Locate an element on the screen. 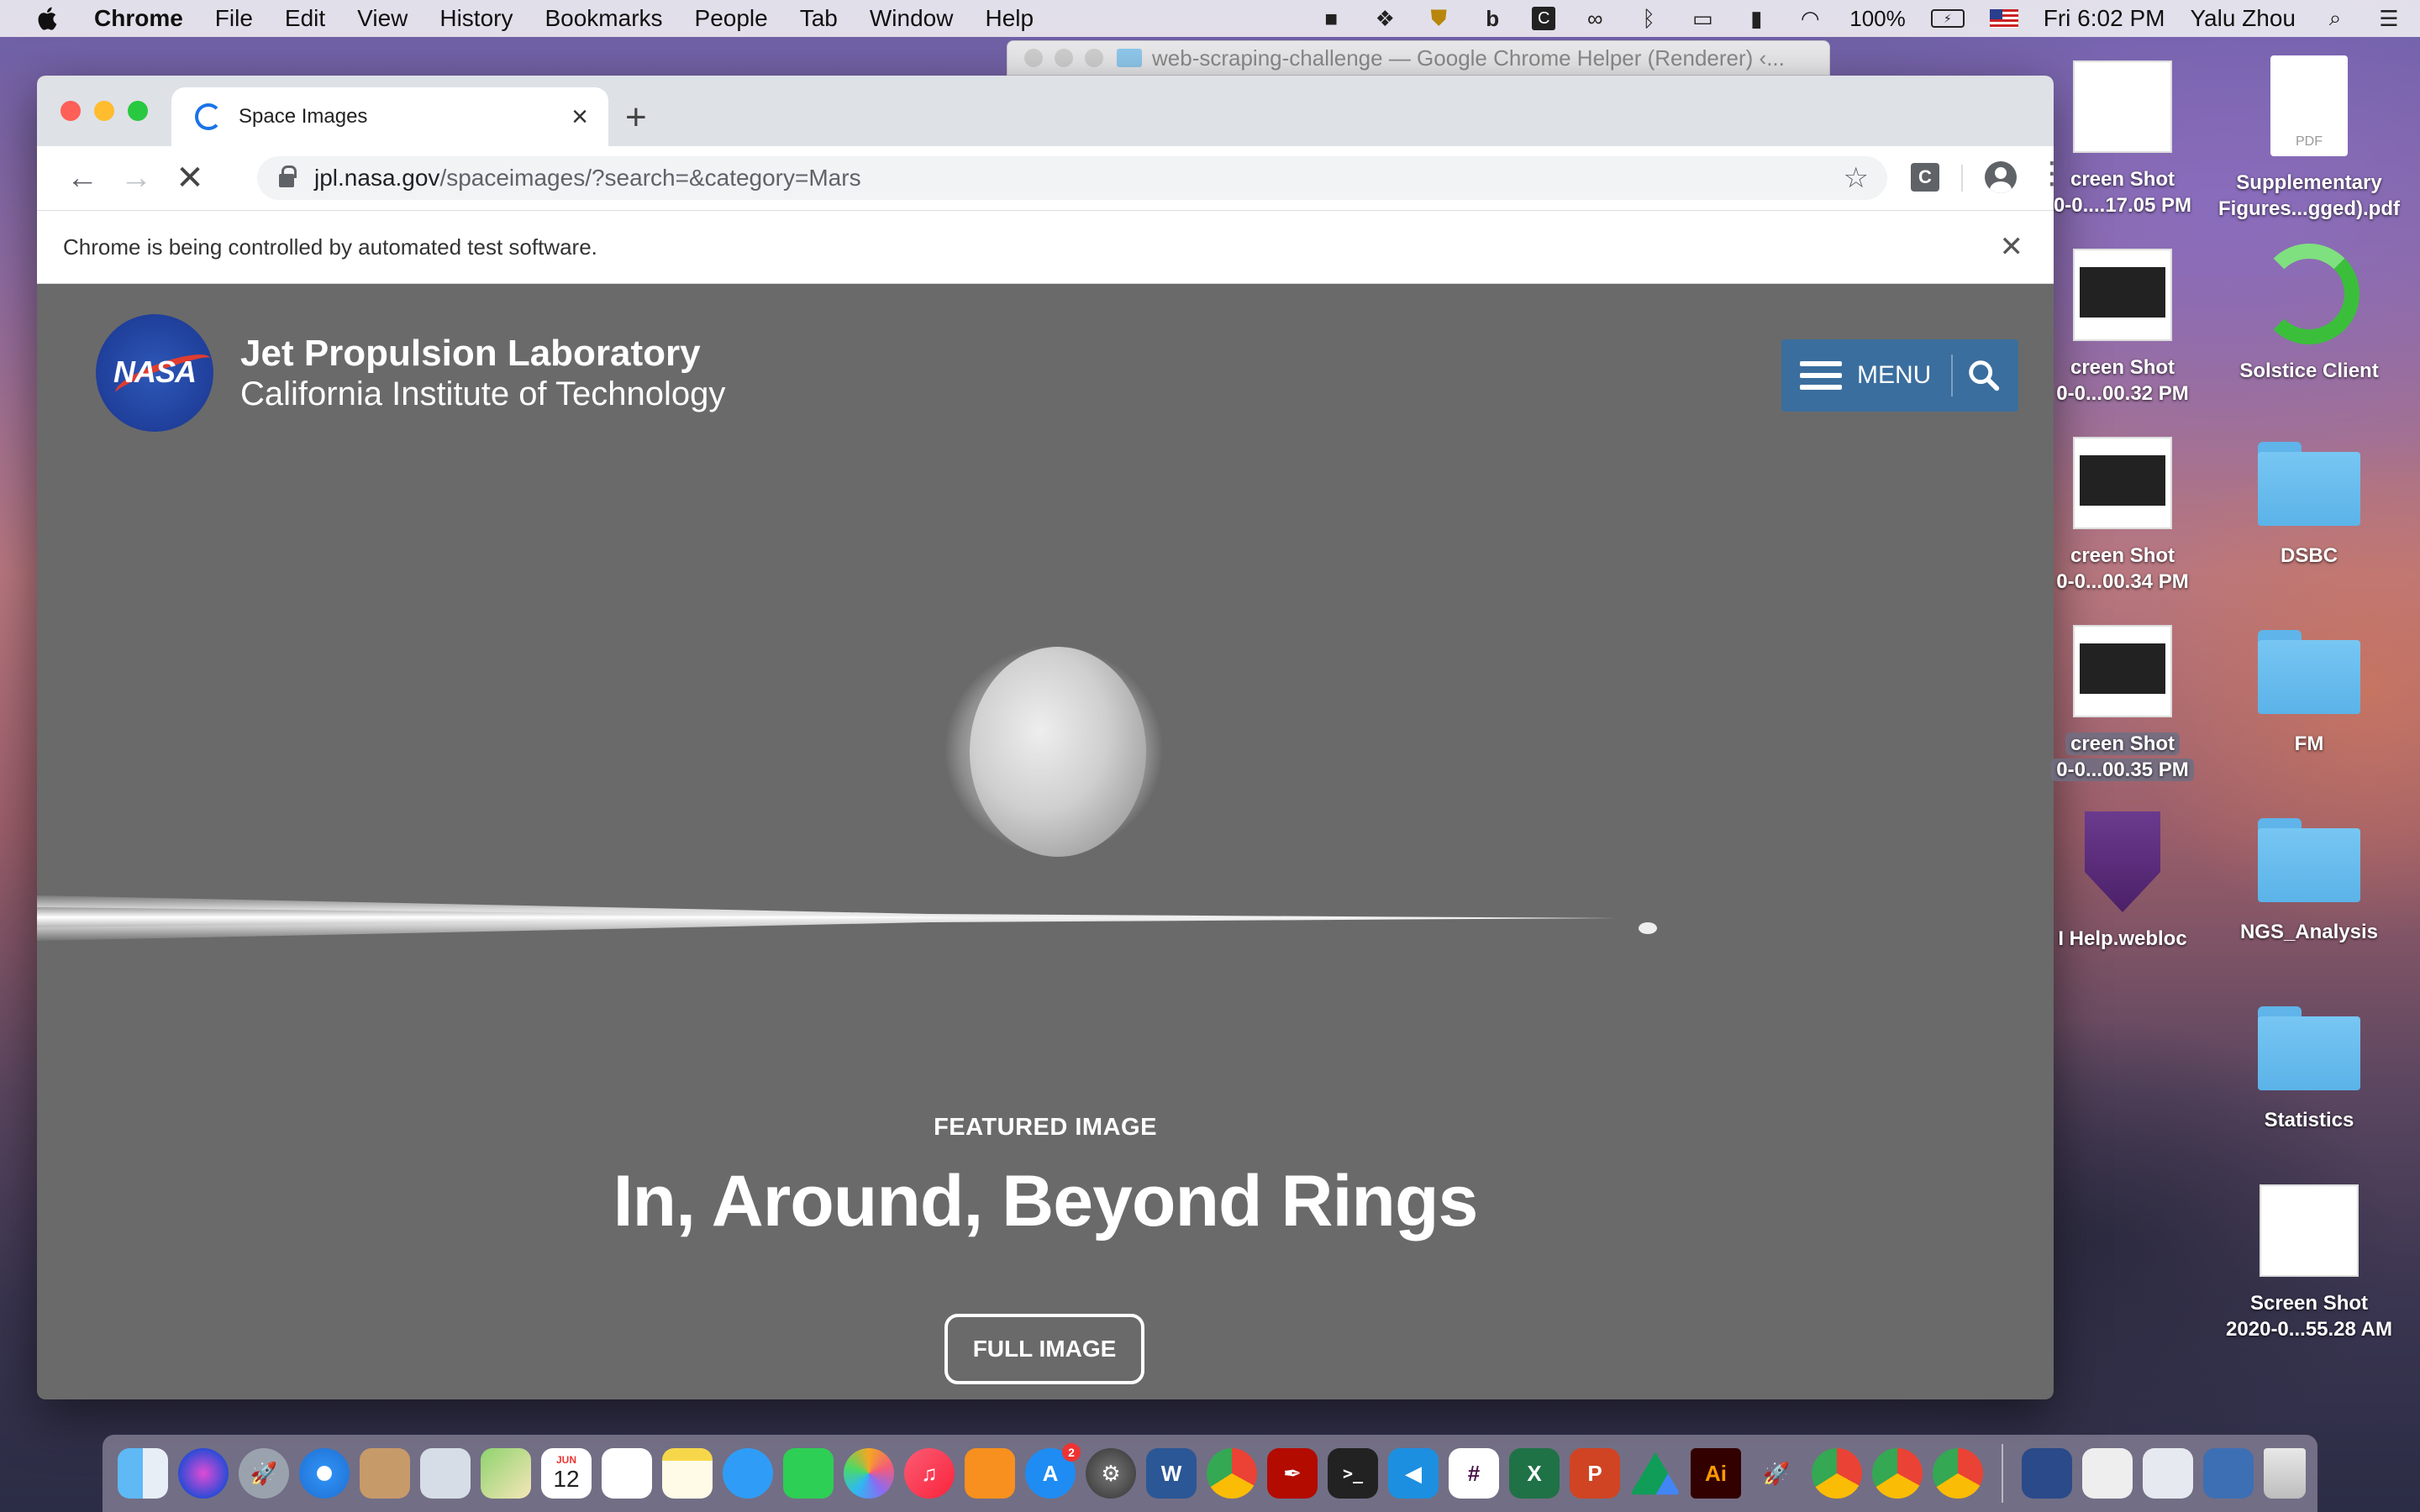 Image resolution: width=2420 pixels, height=1512 pixels. app-store-icon: A 2 is located at coordinates (1053, 1471).